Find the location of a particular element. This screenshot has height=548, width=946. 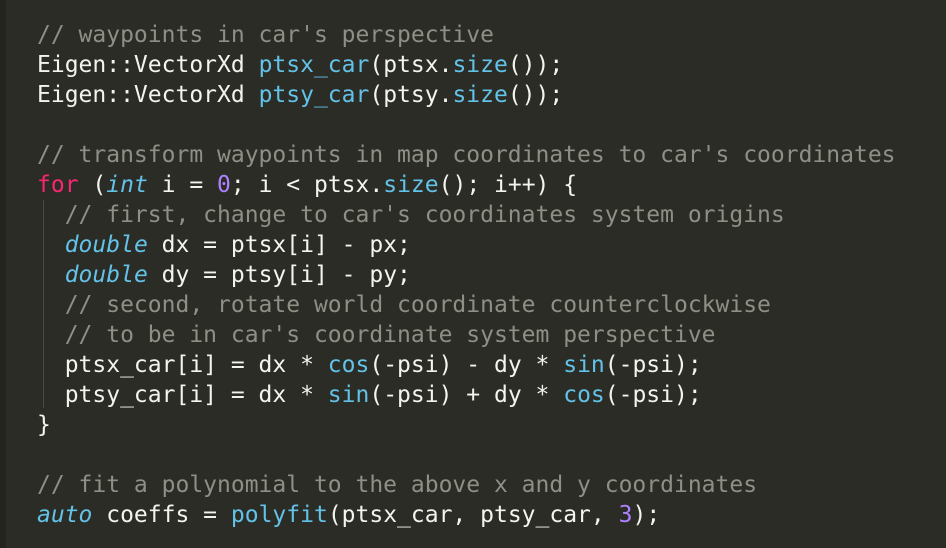

editor-gutter is located at coordinates (3, 274).